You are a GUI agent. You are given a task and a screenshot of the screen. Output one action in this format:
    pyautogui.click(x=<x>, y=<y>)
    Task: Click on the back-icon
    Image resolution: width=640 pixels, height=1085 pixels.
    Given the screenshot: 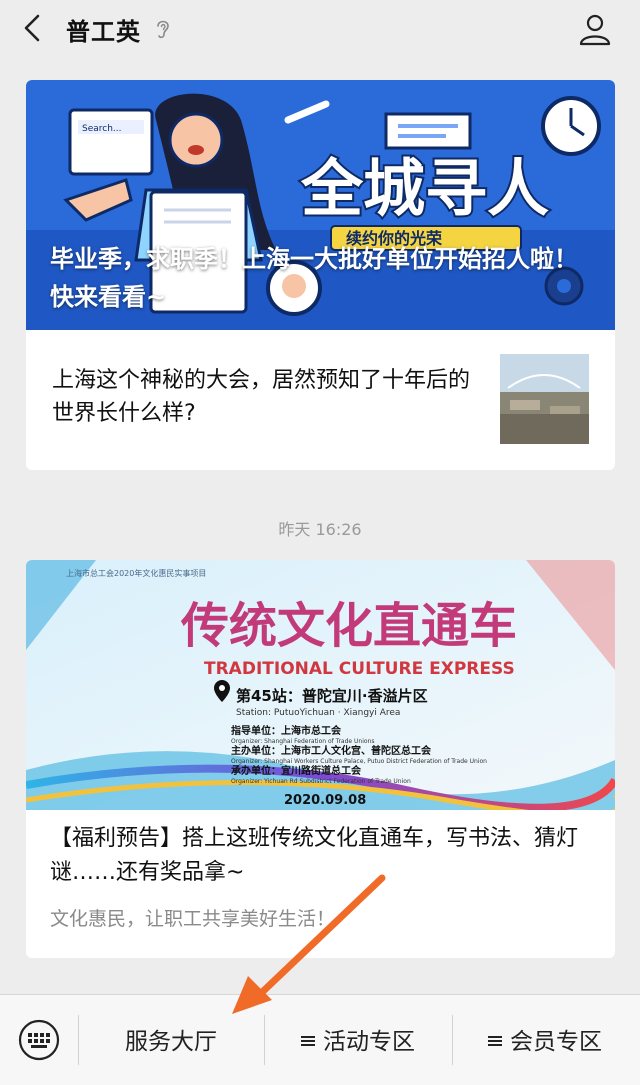 What is the action you would take?
    pyautogui.click(x=33, y=28)
    